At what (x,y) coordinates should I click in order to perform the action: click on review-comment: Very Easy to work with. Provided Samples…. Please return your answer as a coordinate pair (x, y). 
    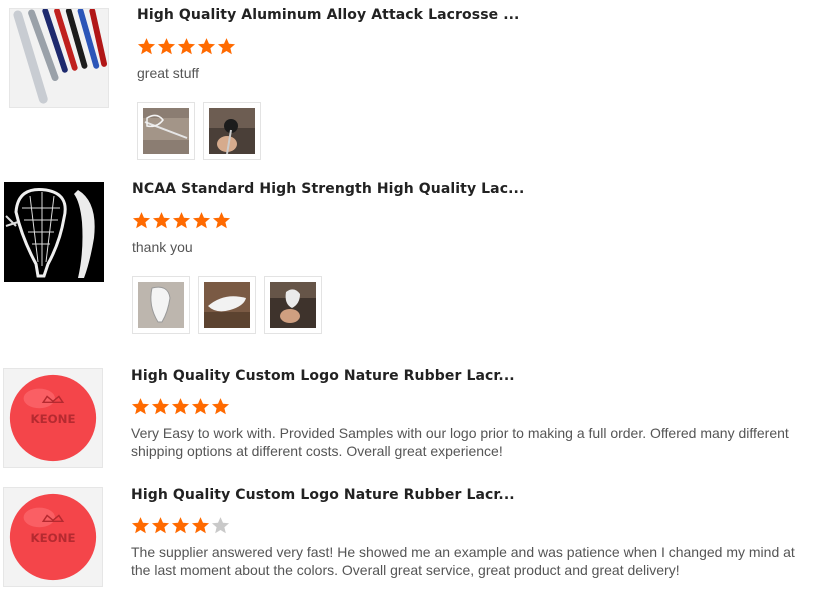
    Looking at the image, I should click on (460, 442).